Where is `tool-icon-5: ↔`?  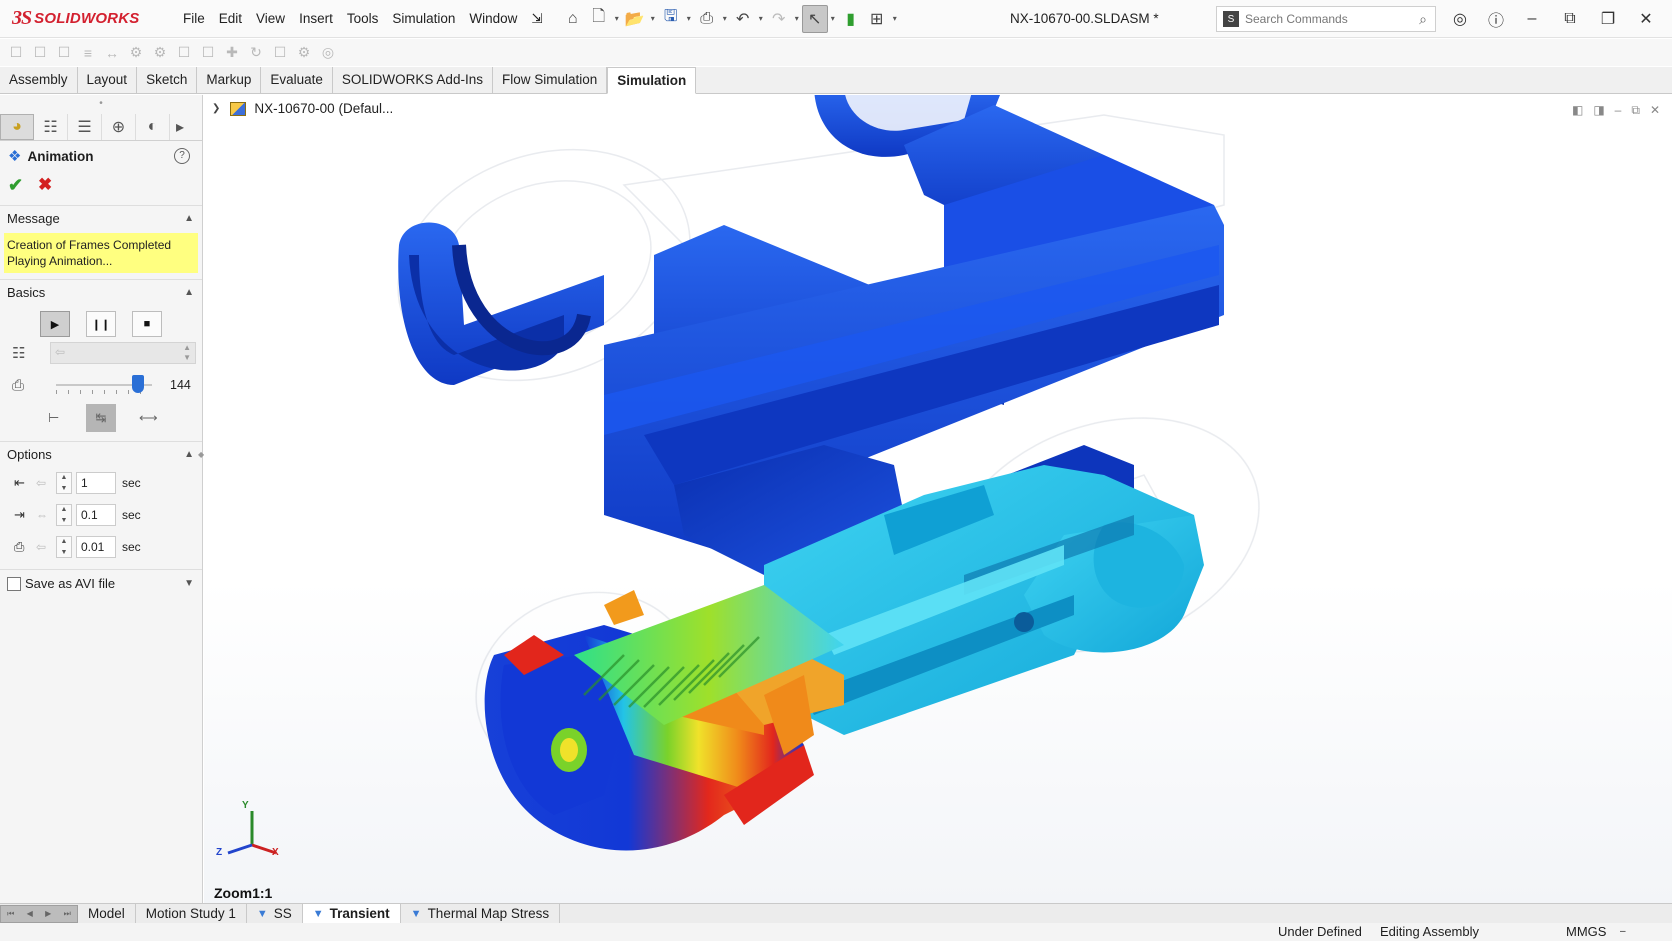
tool-icon-5: ↔ is located at coordinates (112, 53).